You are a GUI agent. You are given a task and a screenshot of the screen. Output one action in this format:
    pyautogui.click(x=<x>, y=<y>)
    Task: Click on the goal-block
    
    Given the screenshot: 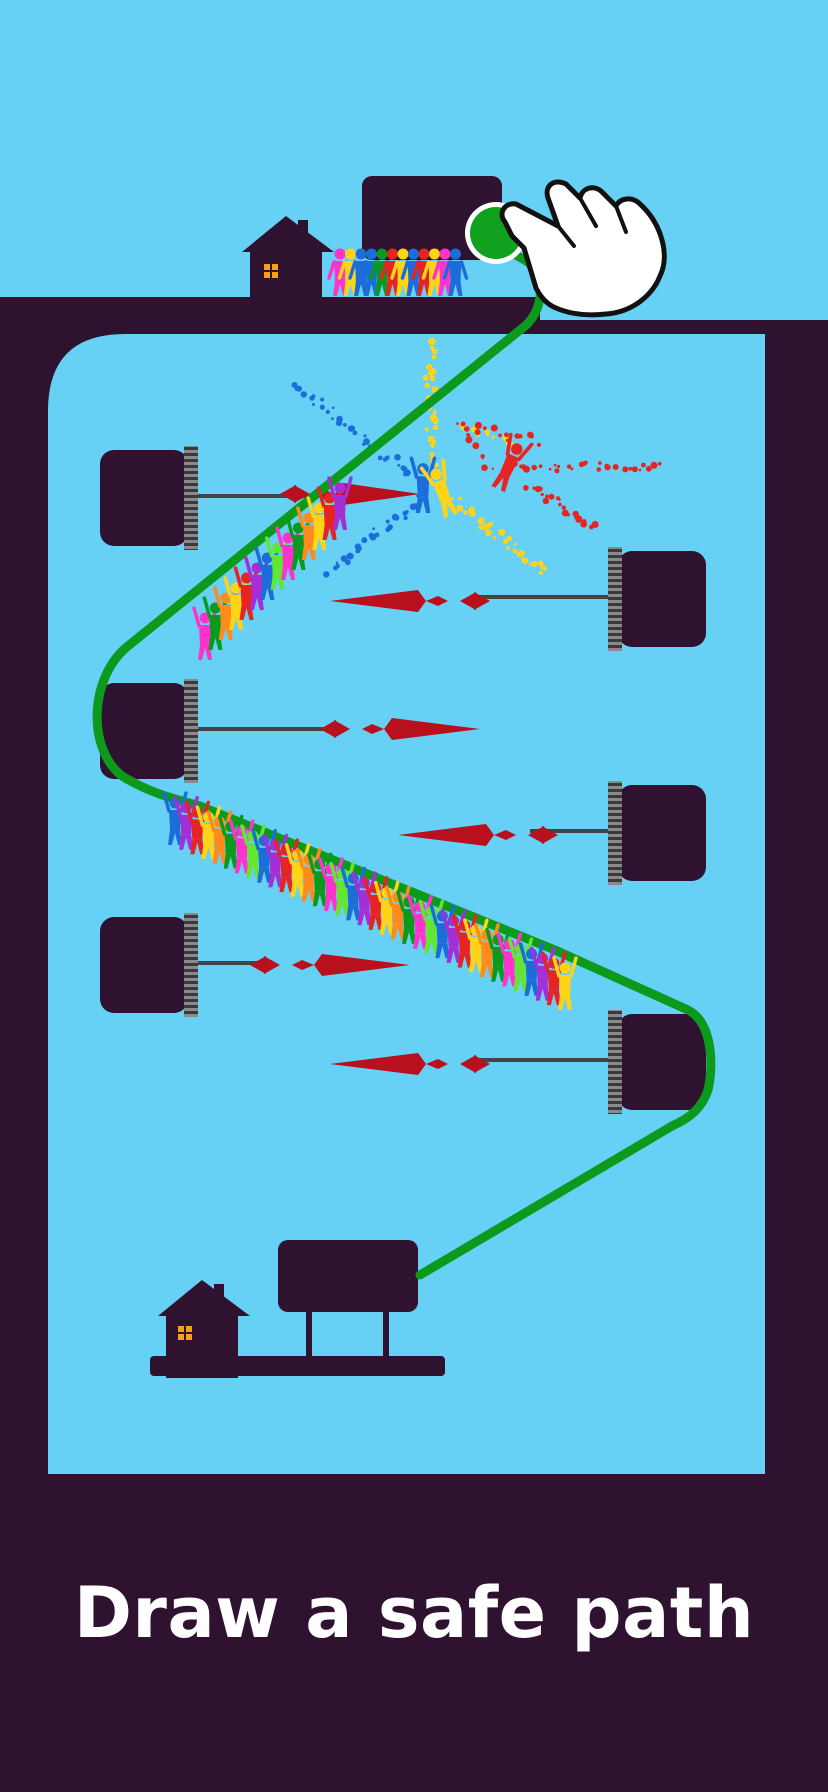 What is the action you would take?
    pyautogui.click(x=348, y=1276)
    